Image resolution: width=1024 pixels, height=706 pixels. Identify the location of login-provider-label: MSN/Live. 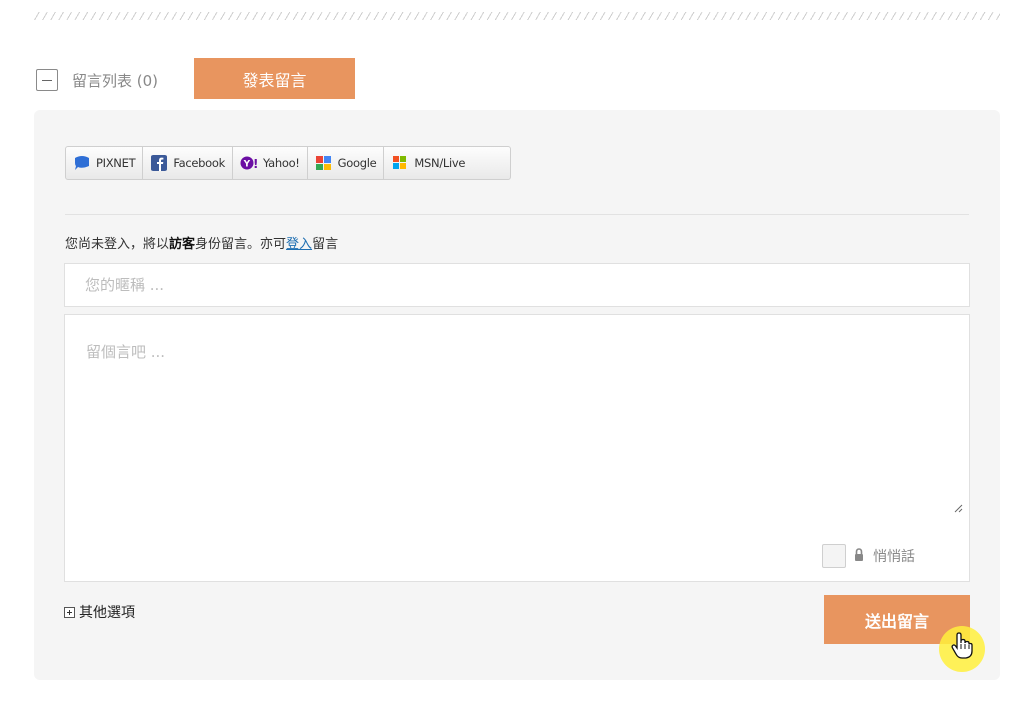
(440, 163).